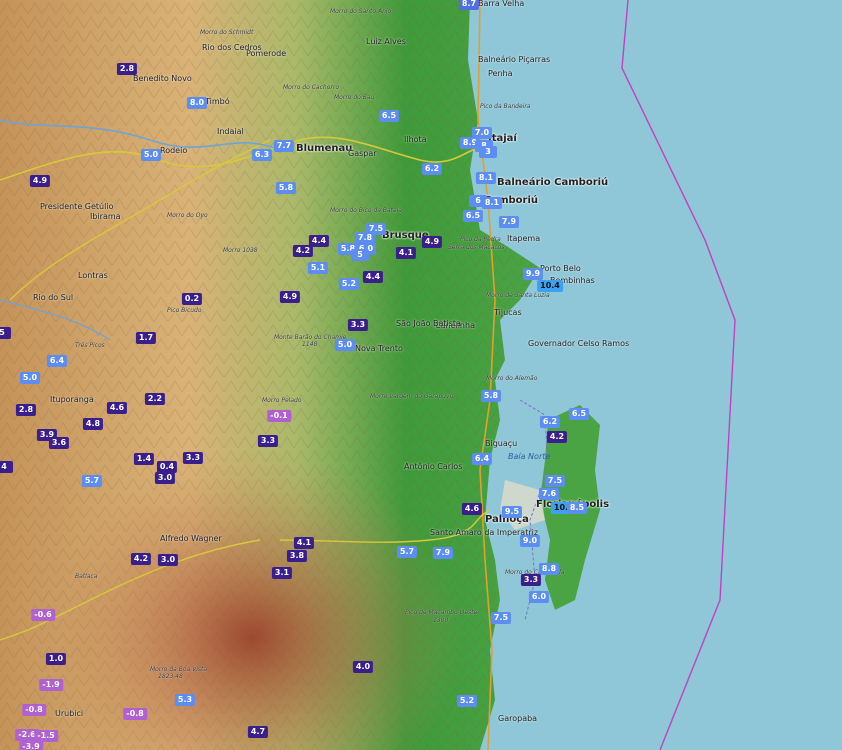 Image resolution: width=842 pixels, height=750 pixels. I want to click on temperature-badge-r04: 6.5, so click(389, 116).